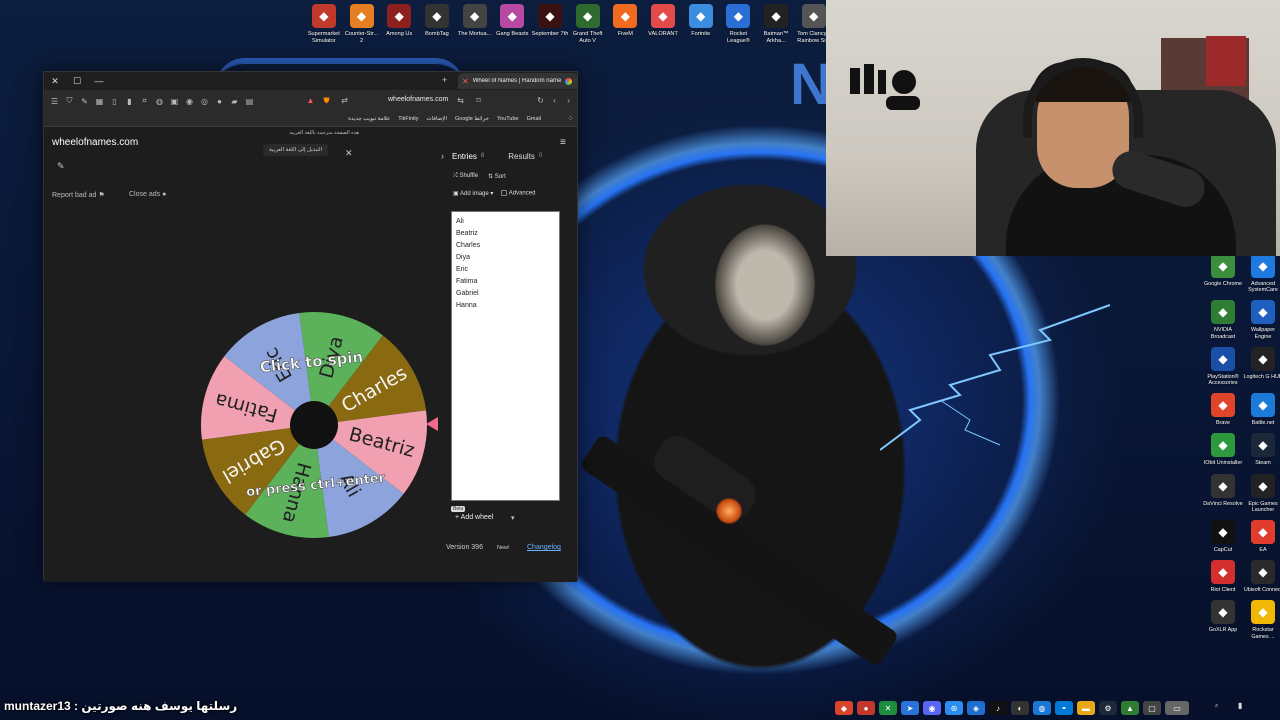  Describe the element at coordinates (465, 176) in the screenshot. I see `shuffle-button: ⤮ Shuffle` at that location.